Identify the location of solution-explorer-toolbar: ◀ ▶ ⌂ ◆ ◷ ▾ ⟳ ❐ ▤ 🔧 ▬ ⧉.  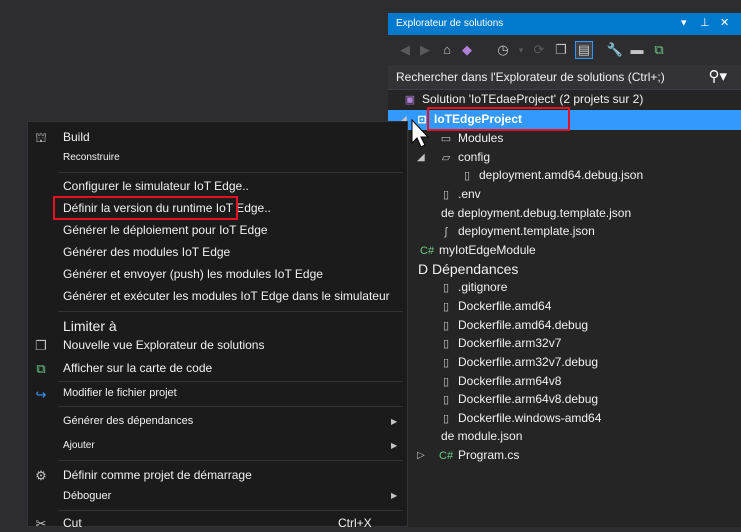
(564, 50).